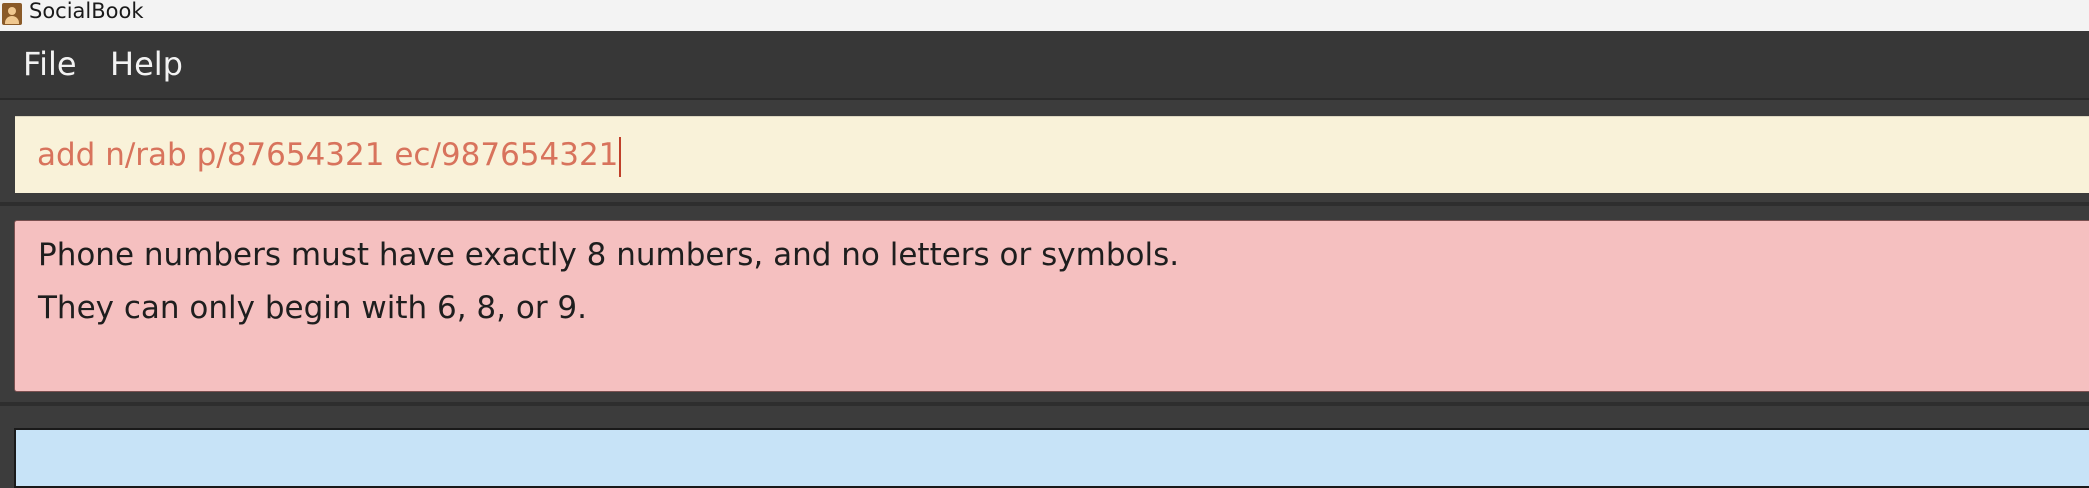 The width and height of the screenshot is (2089, 488). Describe the element at coordinates (1044, 15) in the screenshot. I see `window-title-bar: SocialBook` at that location.